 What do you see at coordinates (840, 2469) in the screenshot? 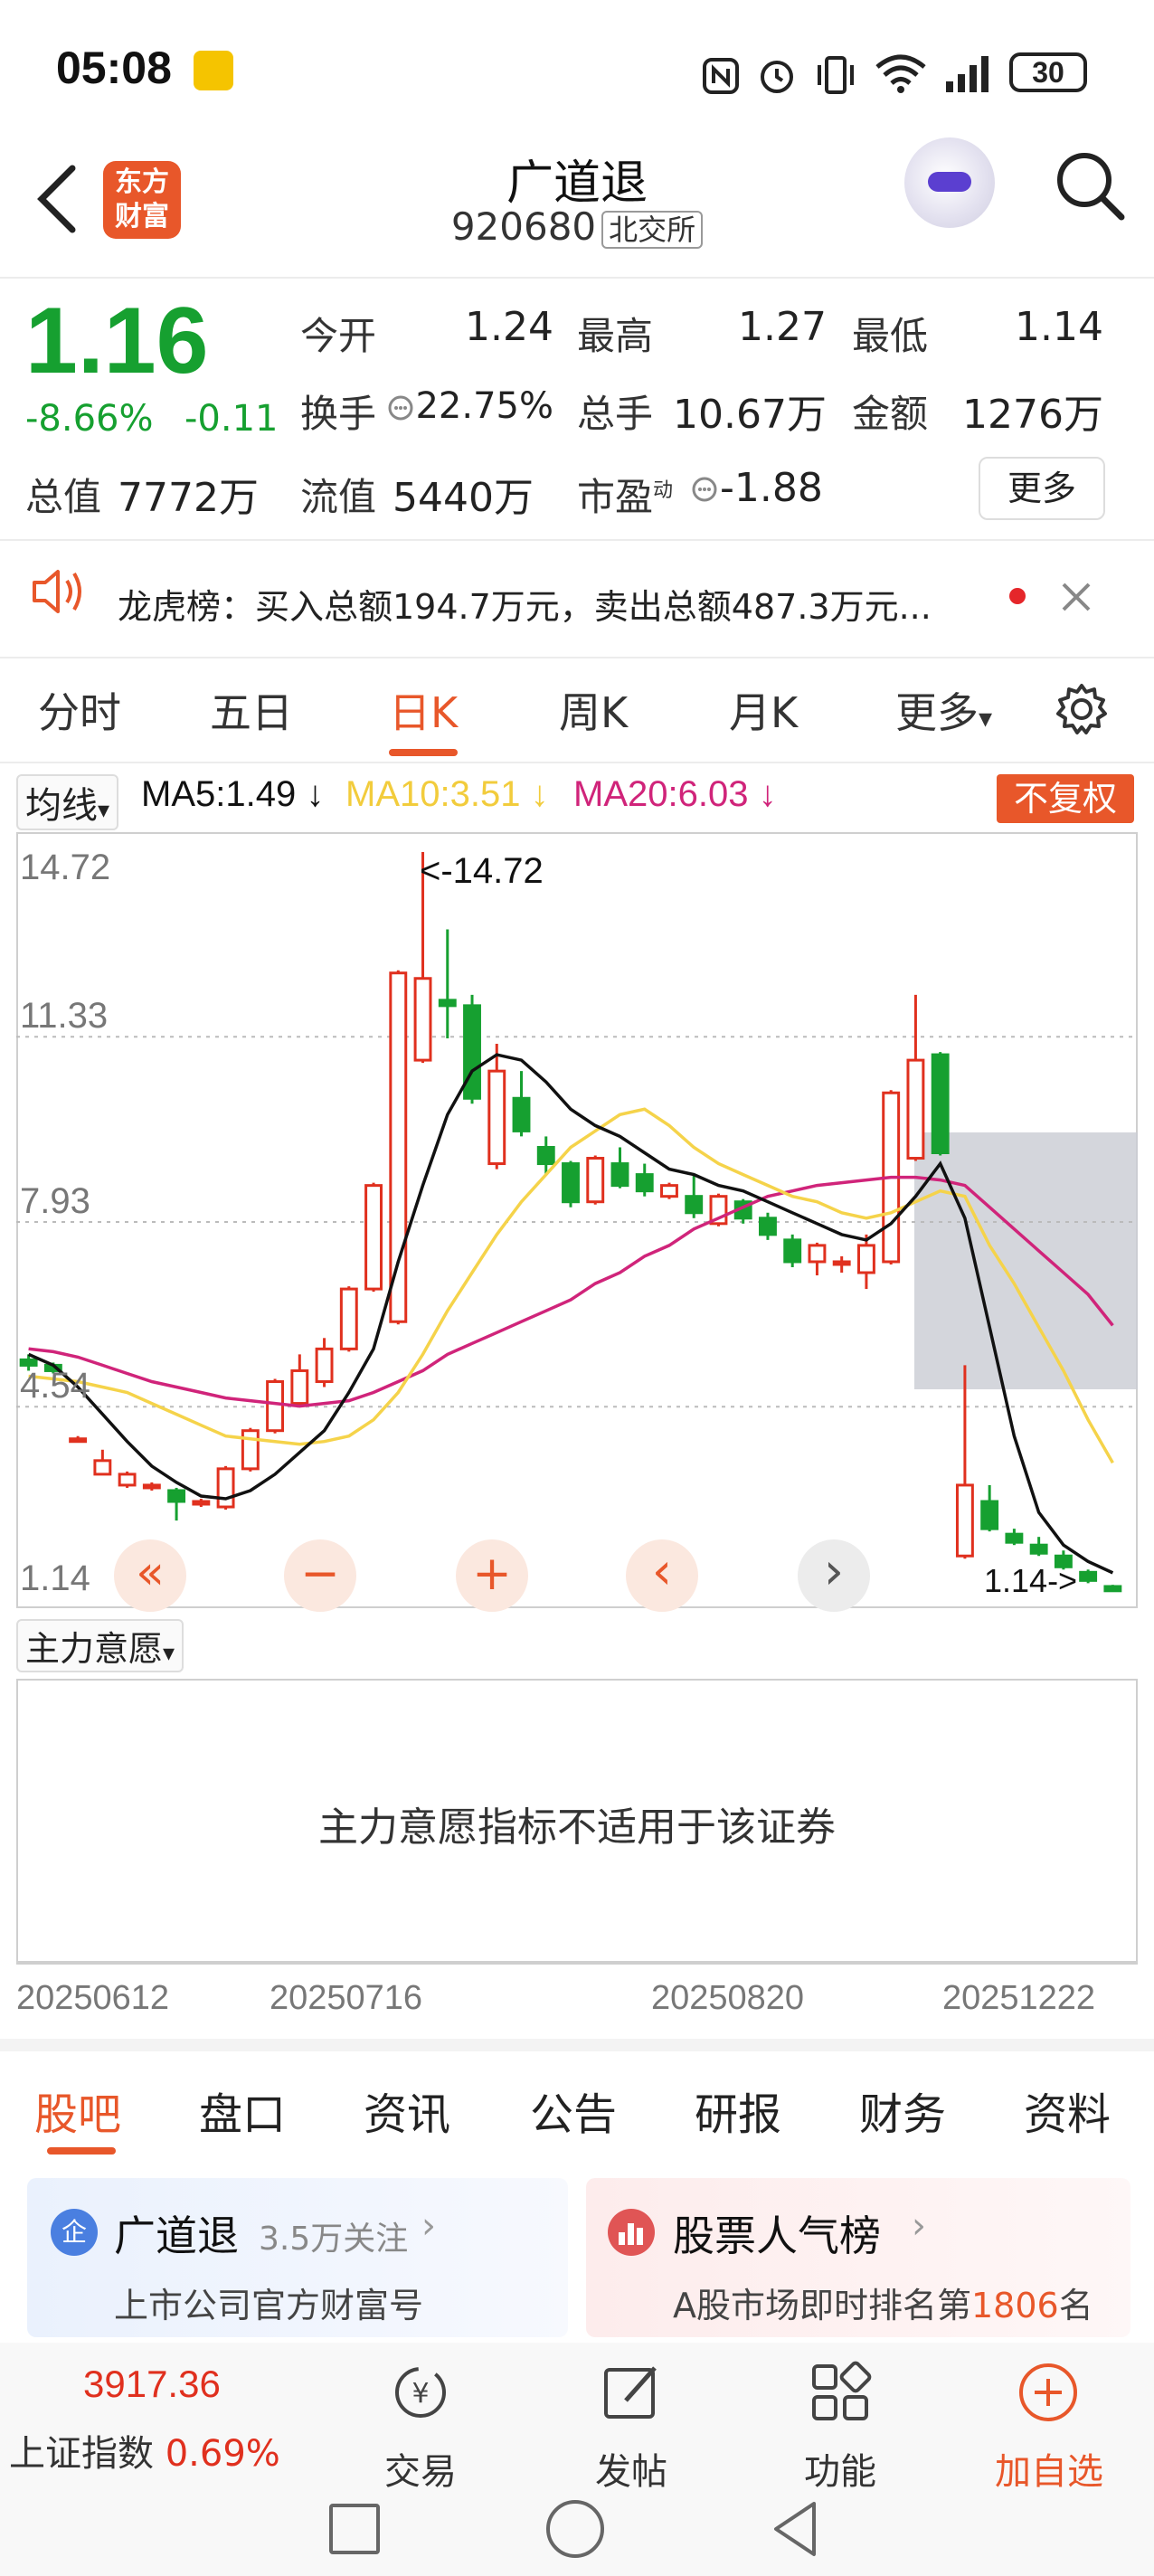
I see `nav-functions: 功能` at bounding box center [840, 2469].